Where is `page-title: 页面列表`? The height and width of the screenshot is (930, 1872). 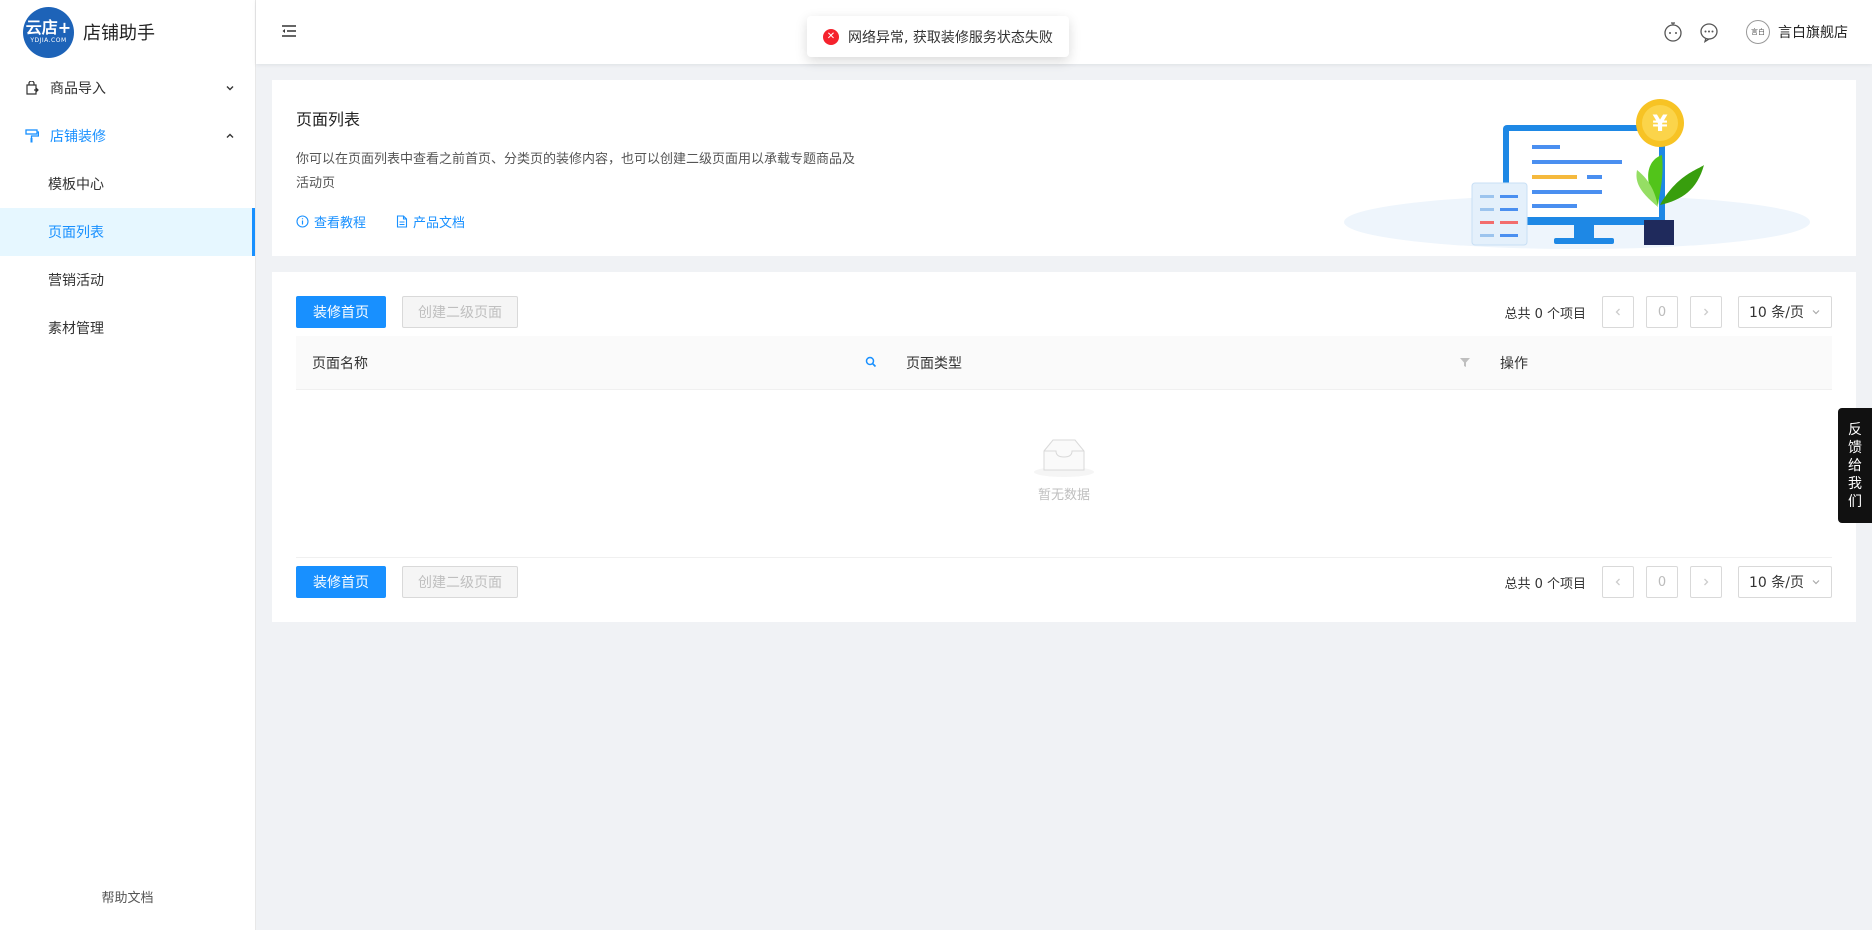
page-title: 页面列表 is located at coordinates (328, 119).